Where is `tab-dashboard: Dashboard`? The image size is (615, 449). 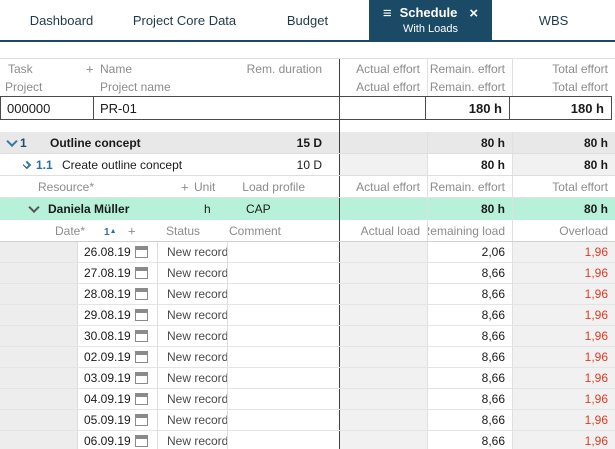
tab-dashboard: Dashboard is located at coordinates (61, 20).